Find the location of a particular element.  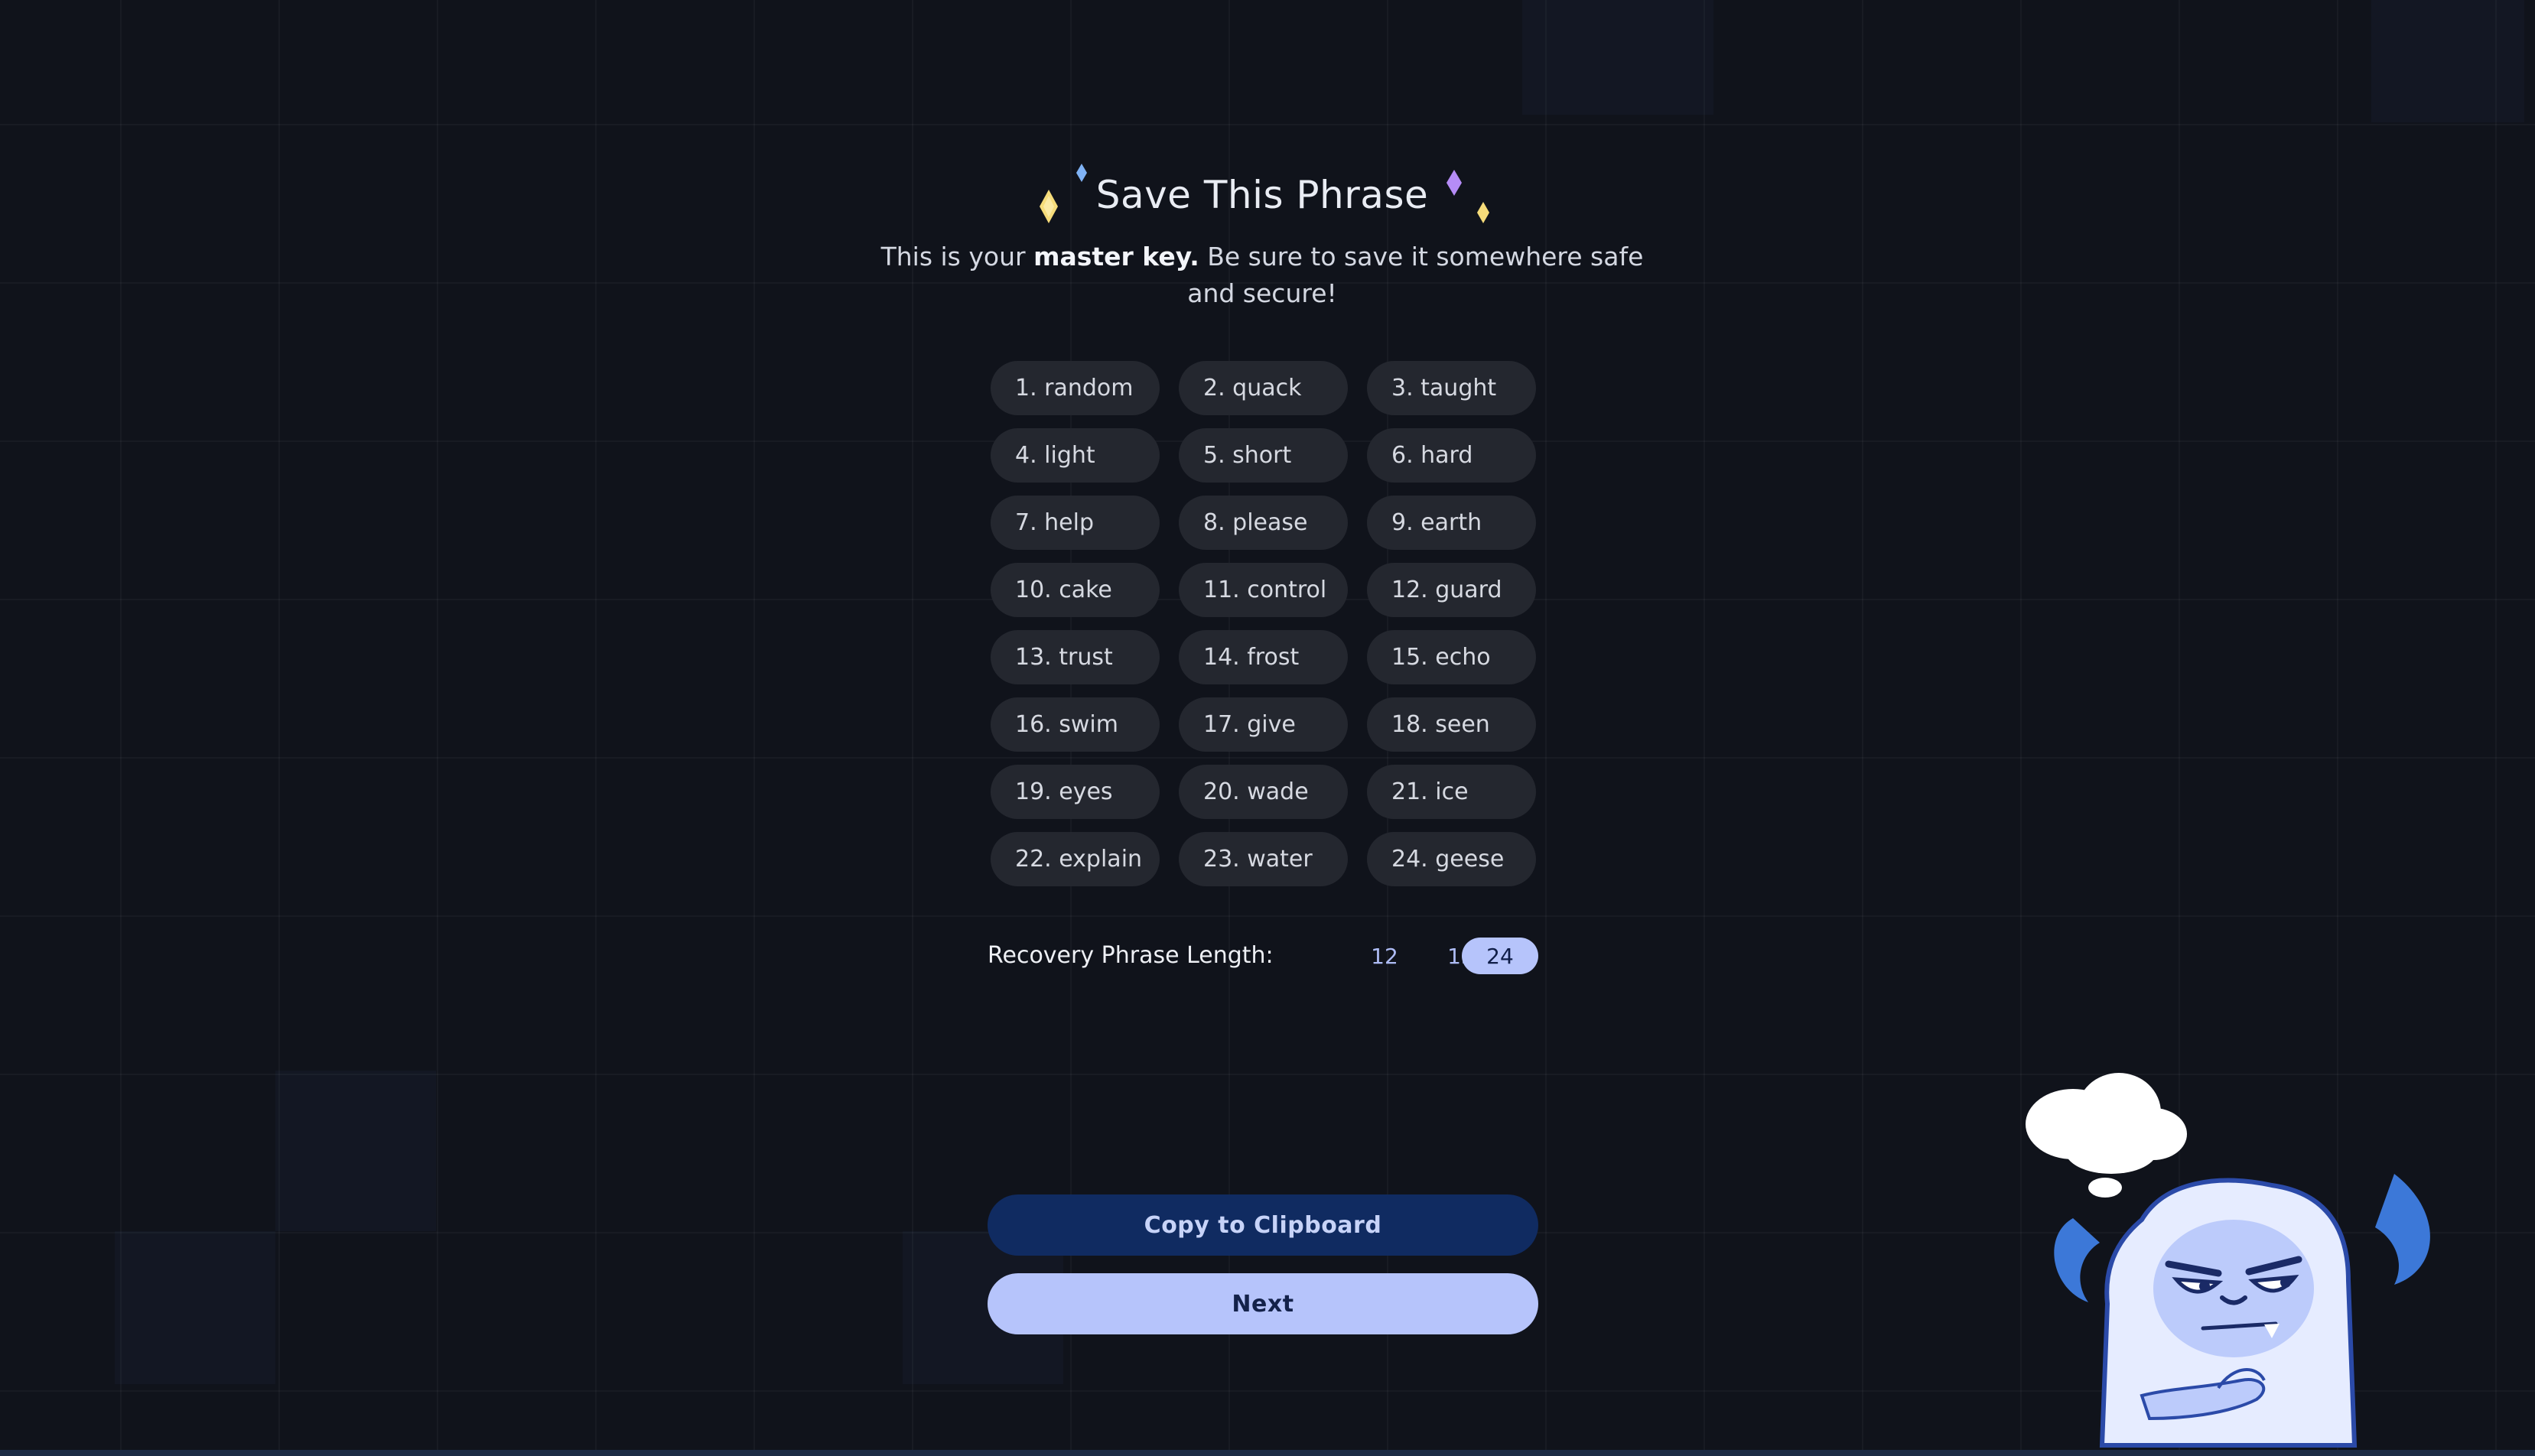

phrase-word: 10. cake is located at coordinates (1075, 590).